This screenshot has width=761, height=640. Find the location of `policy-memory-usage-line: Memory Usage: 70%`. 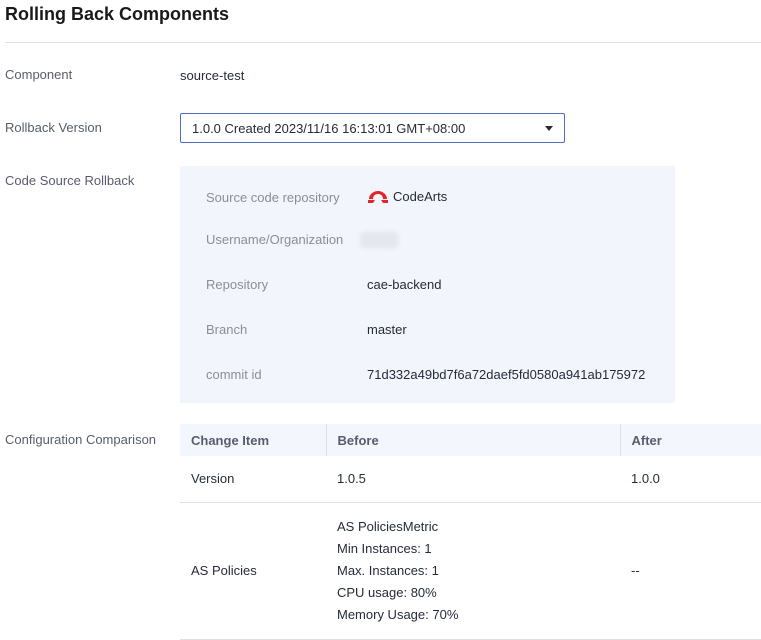

policy-memory-usage-line: Memory Usage: 70% is located at coordinates (398, 614).